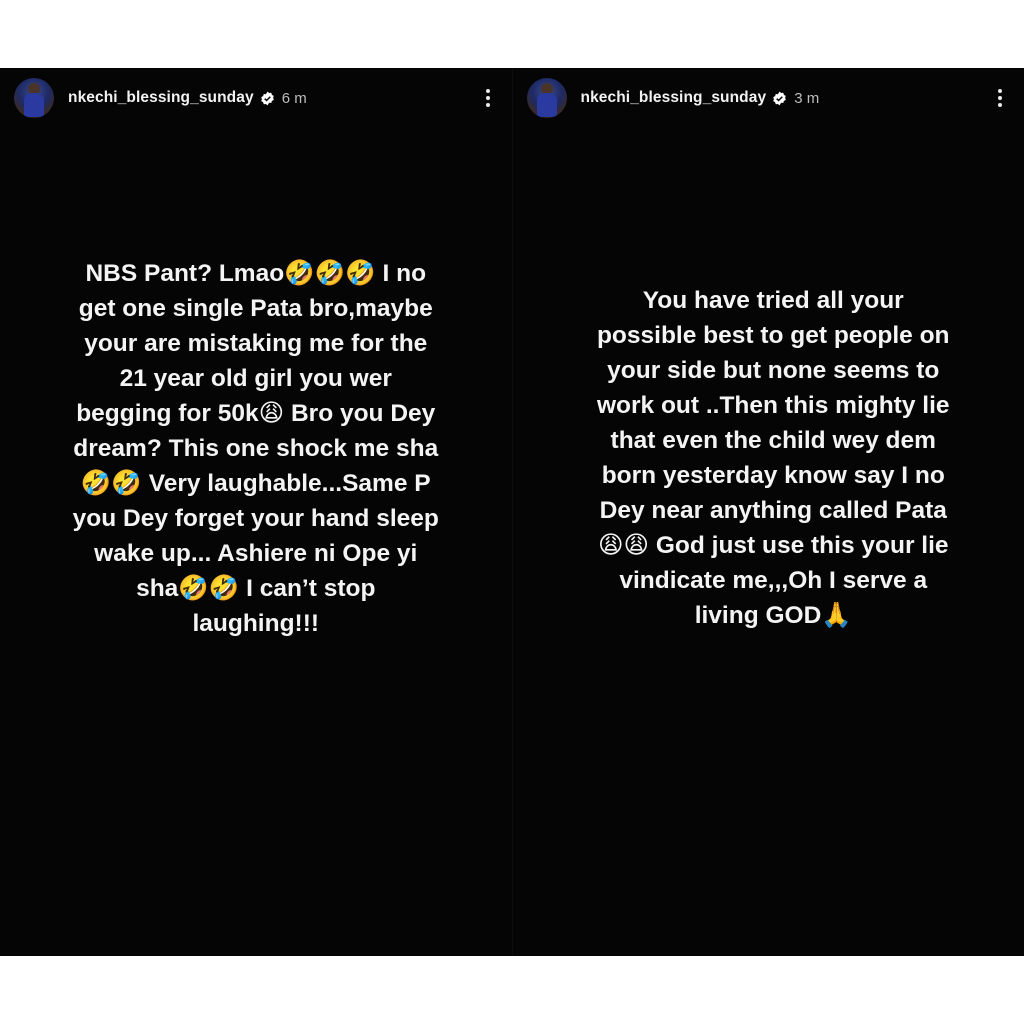 Image resolution: width=1024 pixels, height=1024 pixels. What do you see at coordinates (294, 98) in the screenshot?
I see `post-time: 6 m` at bounding box center [294, 98].